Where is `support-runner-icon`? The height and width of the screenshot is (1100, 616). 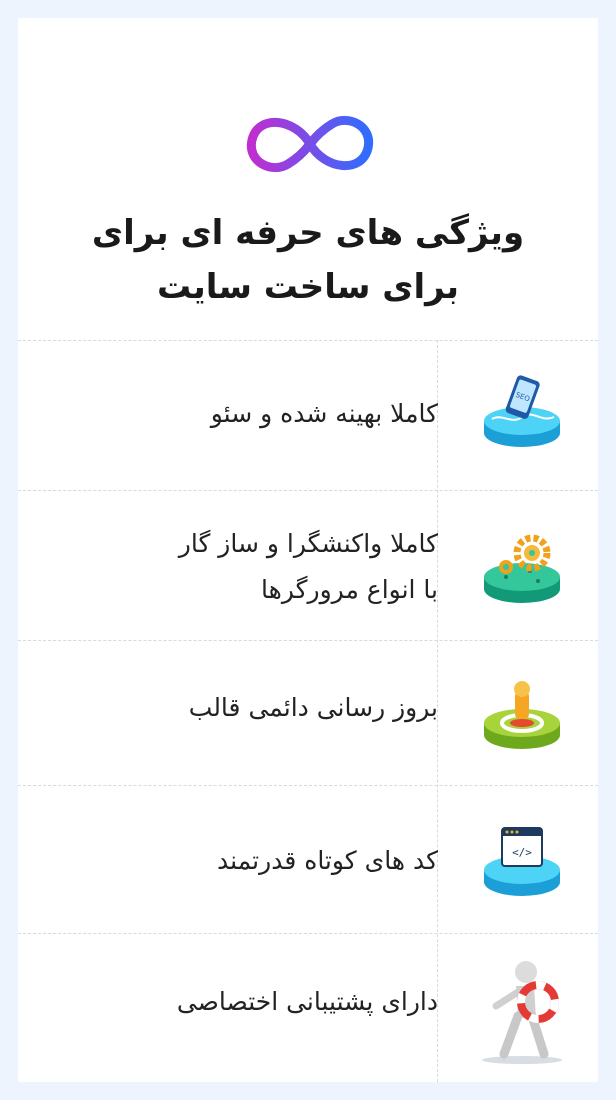 support-runner-icon is located at coordinates (522, 1012).